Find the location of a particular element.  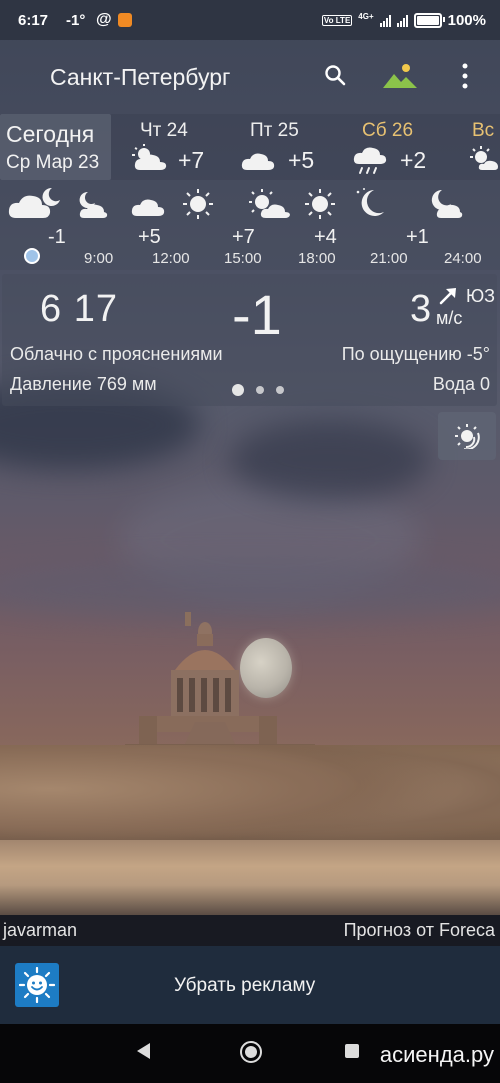

hour-time: 18:00 is located at coordinates (317, 258).